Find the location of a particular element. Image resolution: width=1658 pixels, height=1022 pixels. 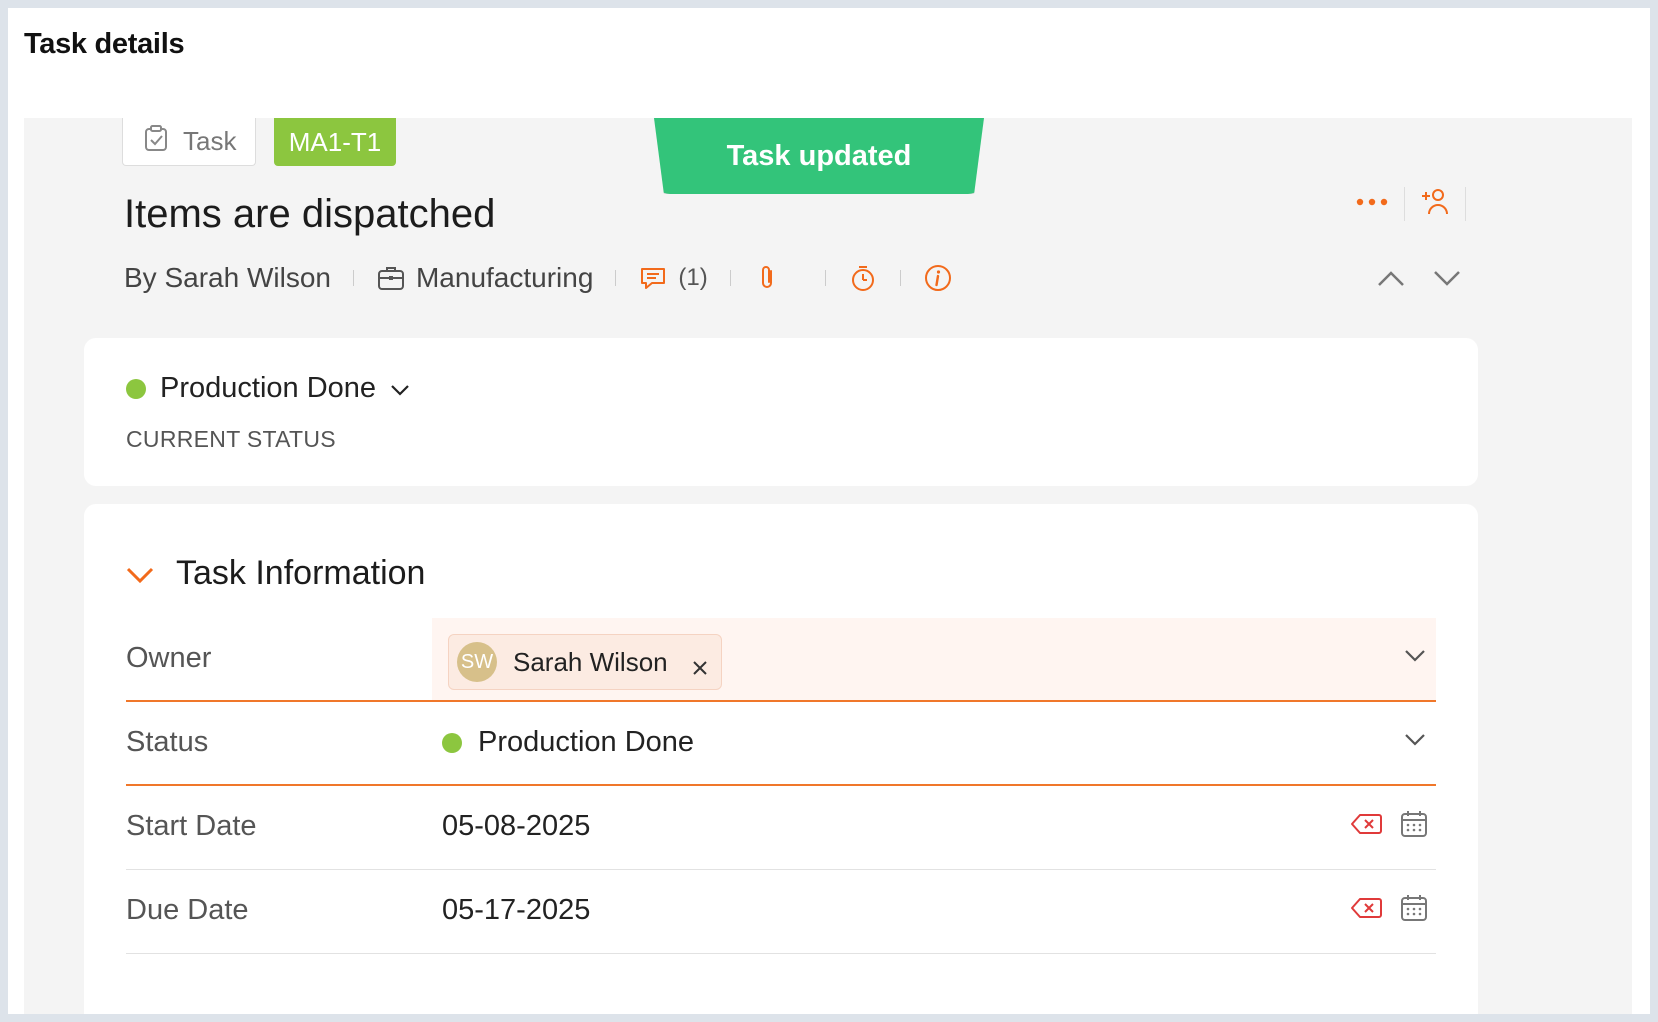

owner-chip: SW Sarah Wilson is located at coordinates (585, 662).